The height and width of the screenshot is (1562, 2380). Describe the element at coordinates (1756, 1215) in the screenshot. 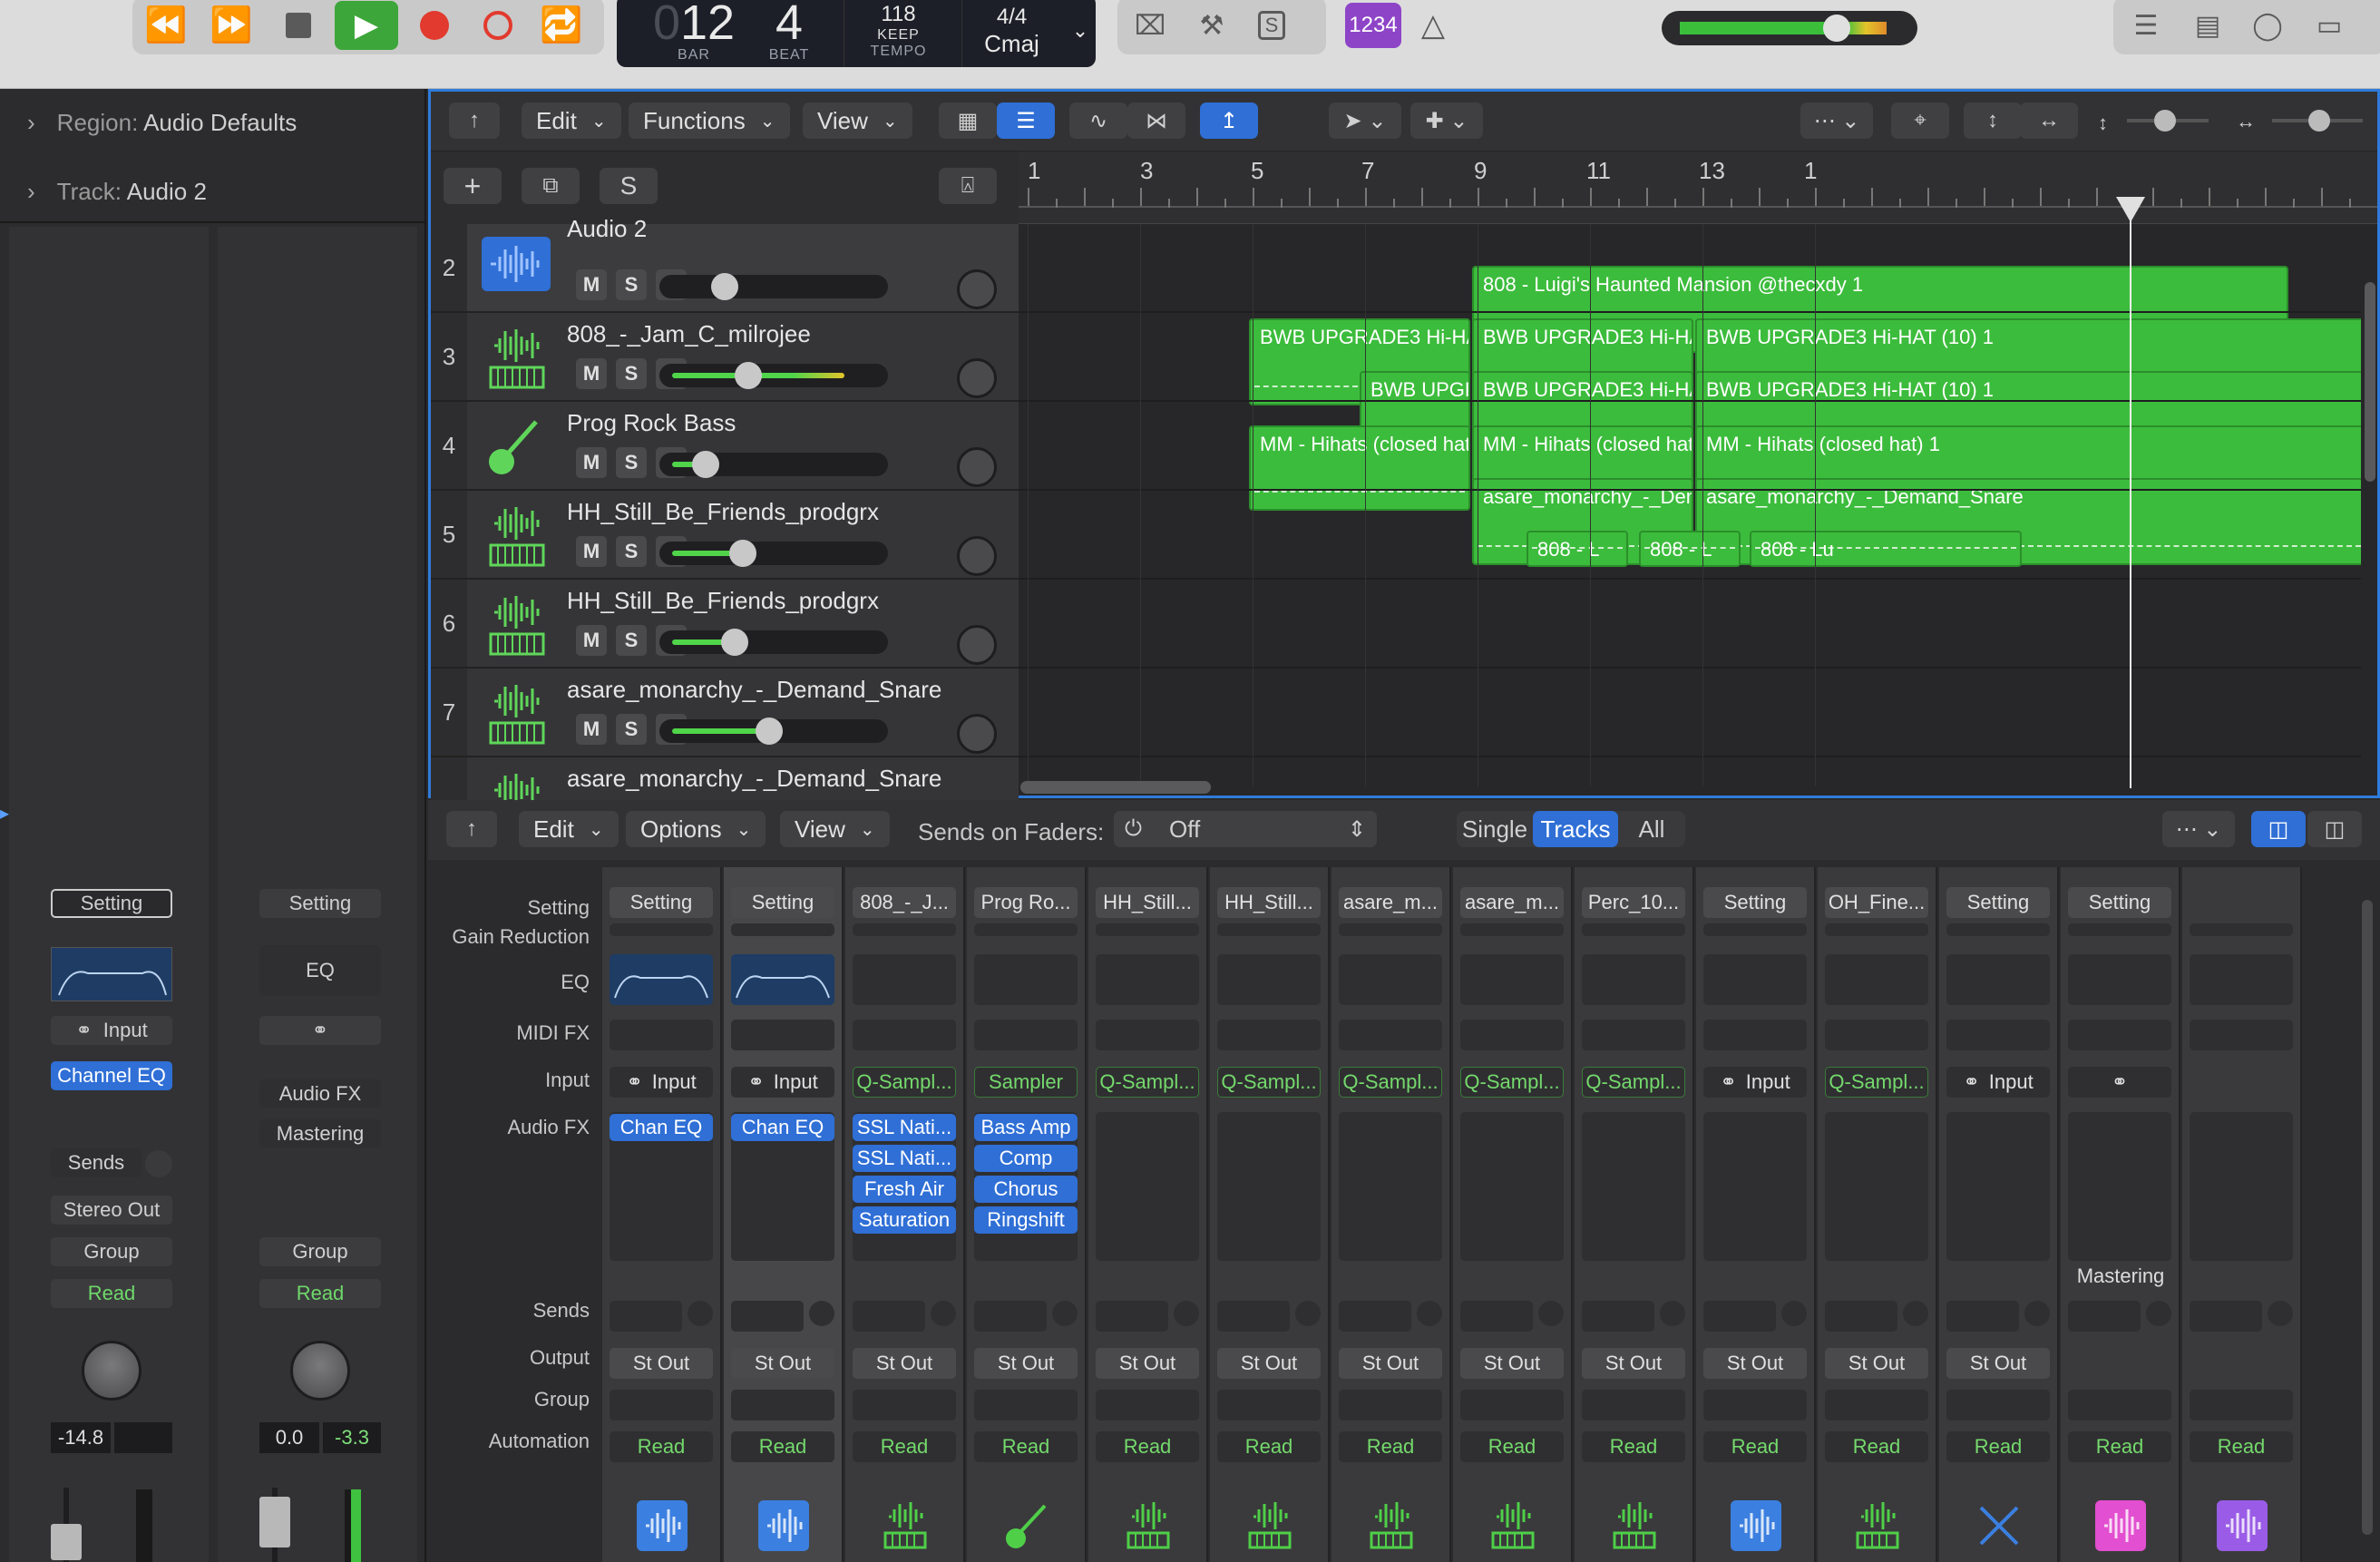

I see `channel-strip: Setting ⚭ Input St Out Read` at that location.